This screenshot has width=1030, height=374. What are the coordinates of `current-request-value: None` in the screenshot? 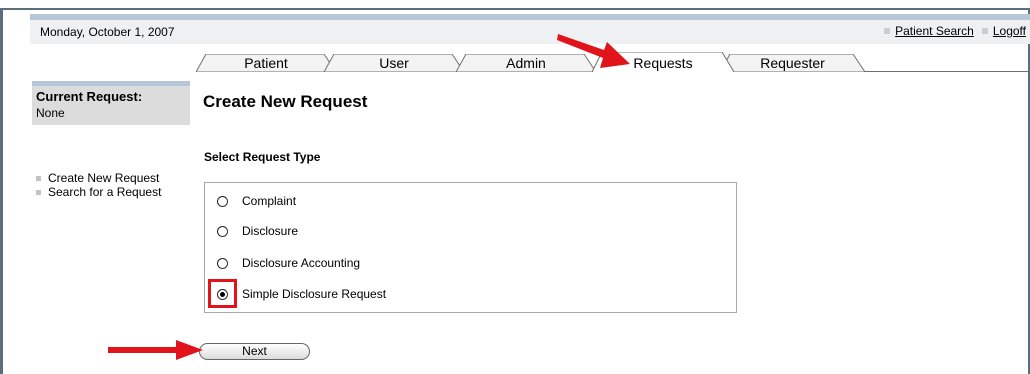 It's located at (50, 113).